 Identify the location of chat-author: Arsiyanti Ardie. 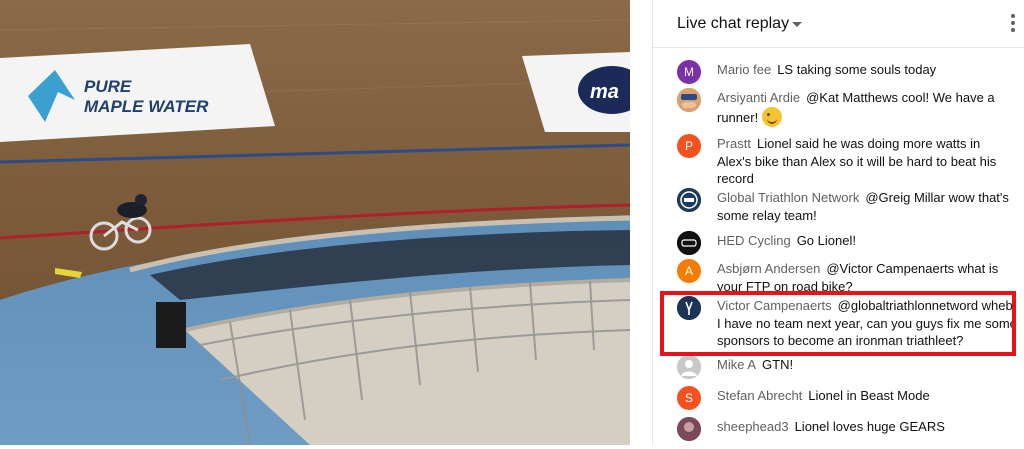
(758, 97).